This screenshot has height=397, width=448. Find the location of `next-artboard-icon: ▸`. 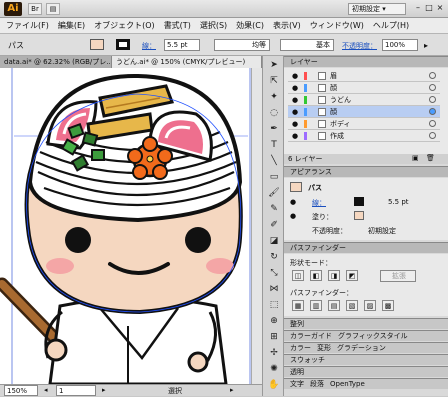

next-artboard-icon: ▸ is located at coordinates (104, 390).